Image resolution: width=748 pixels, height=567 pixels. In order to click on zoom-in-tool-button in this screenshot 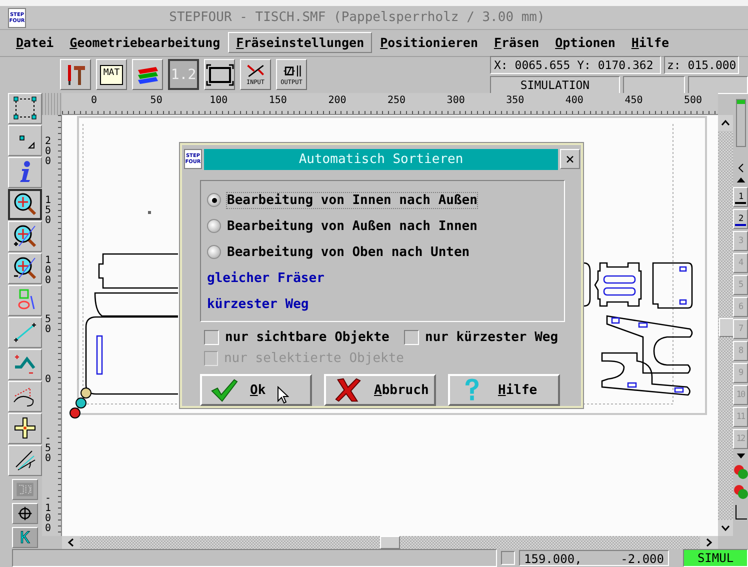, I will do `click(25, 236)`.